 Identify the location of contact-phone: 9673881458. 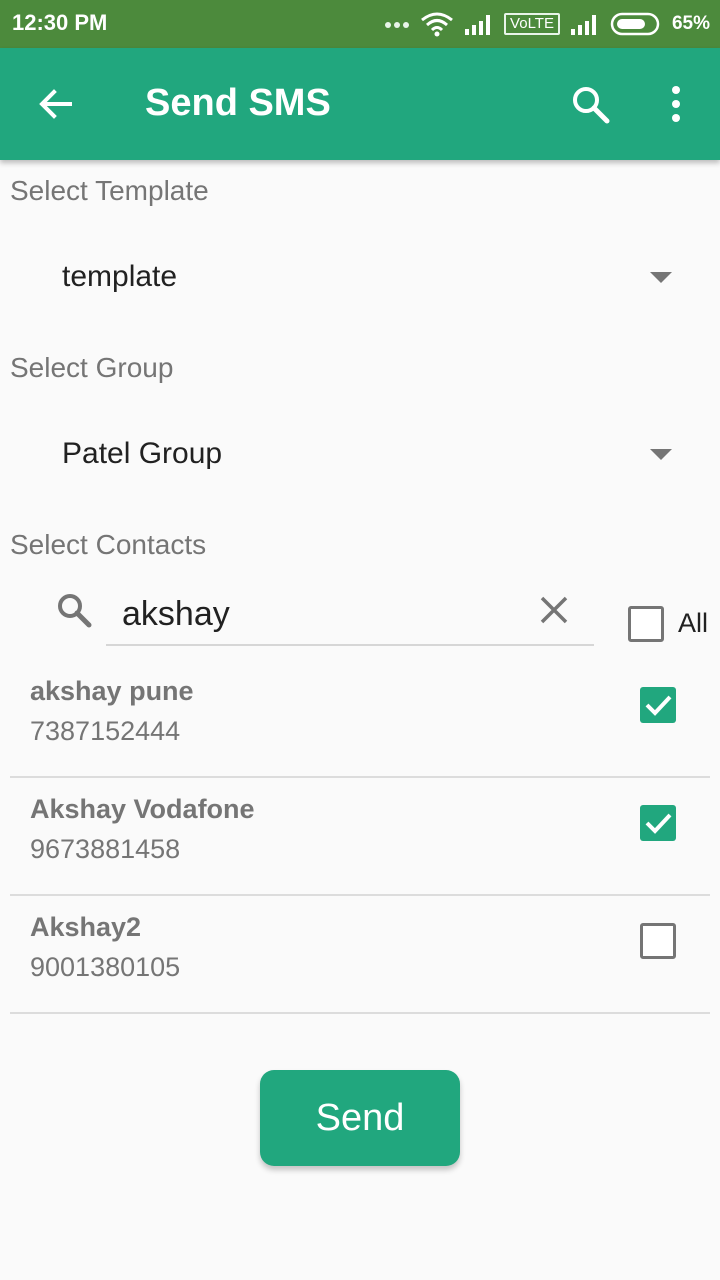
(105, 849).